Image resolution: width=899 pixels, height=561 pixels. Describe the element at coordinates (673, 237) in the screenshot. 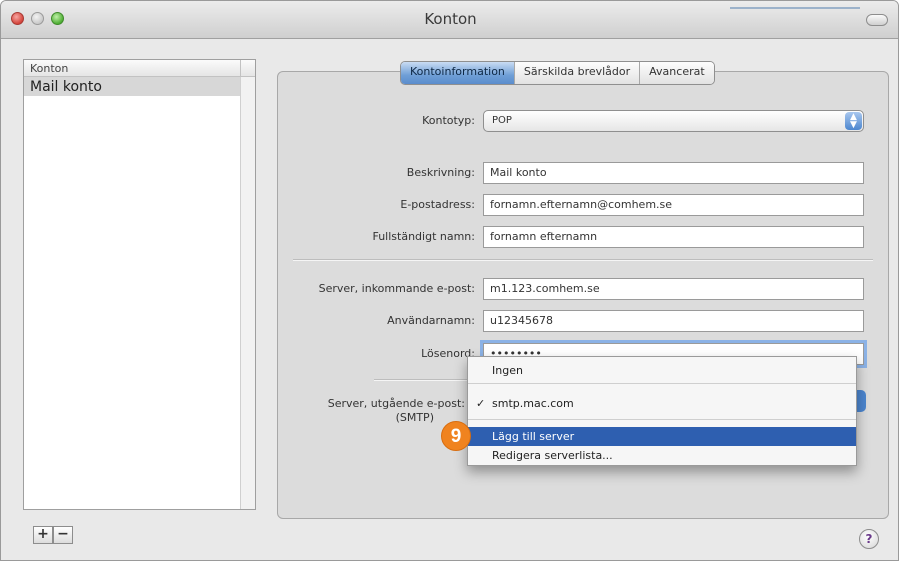

I see `fullname-field: fornamn efternamn` at that location.